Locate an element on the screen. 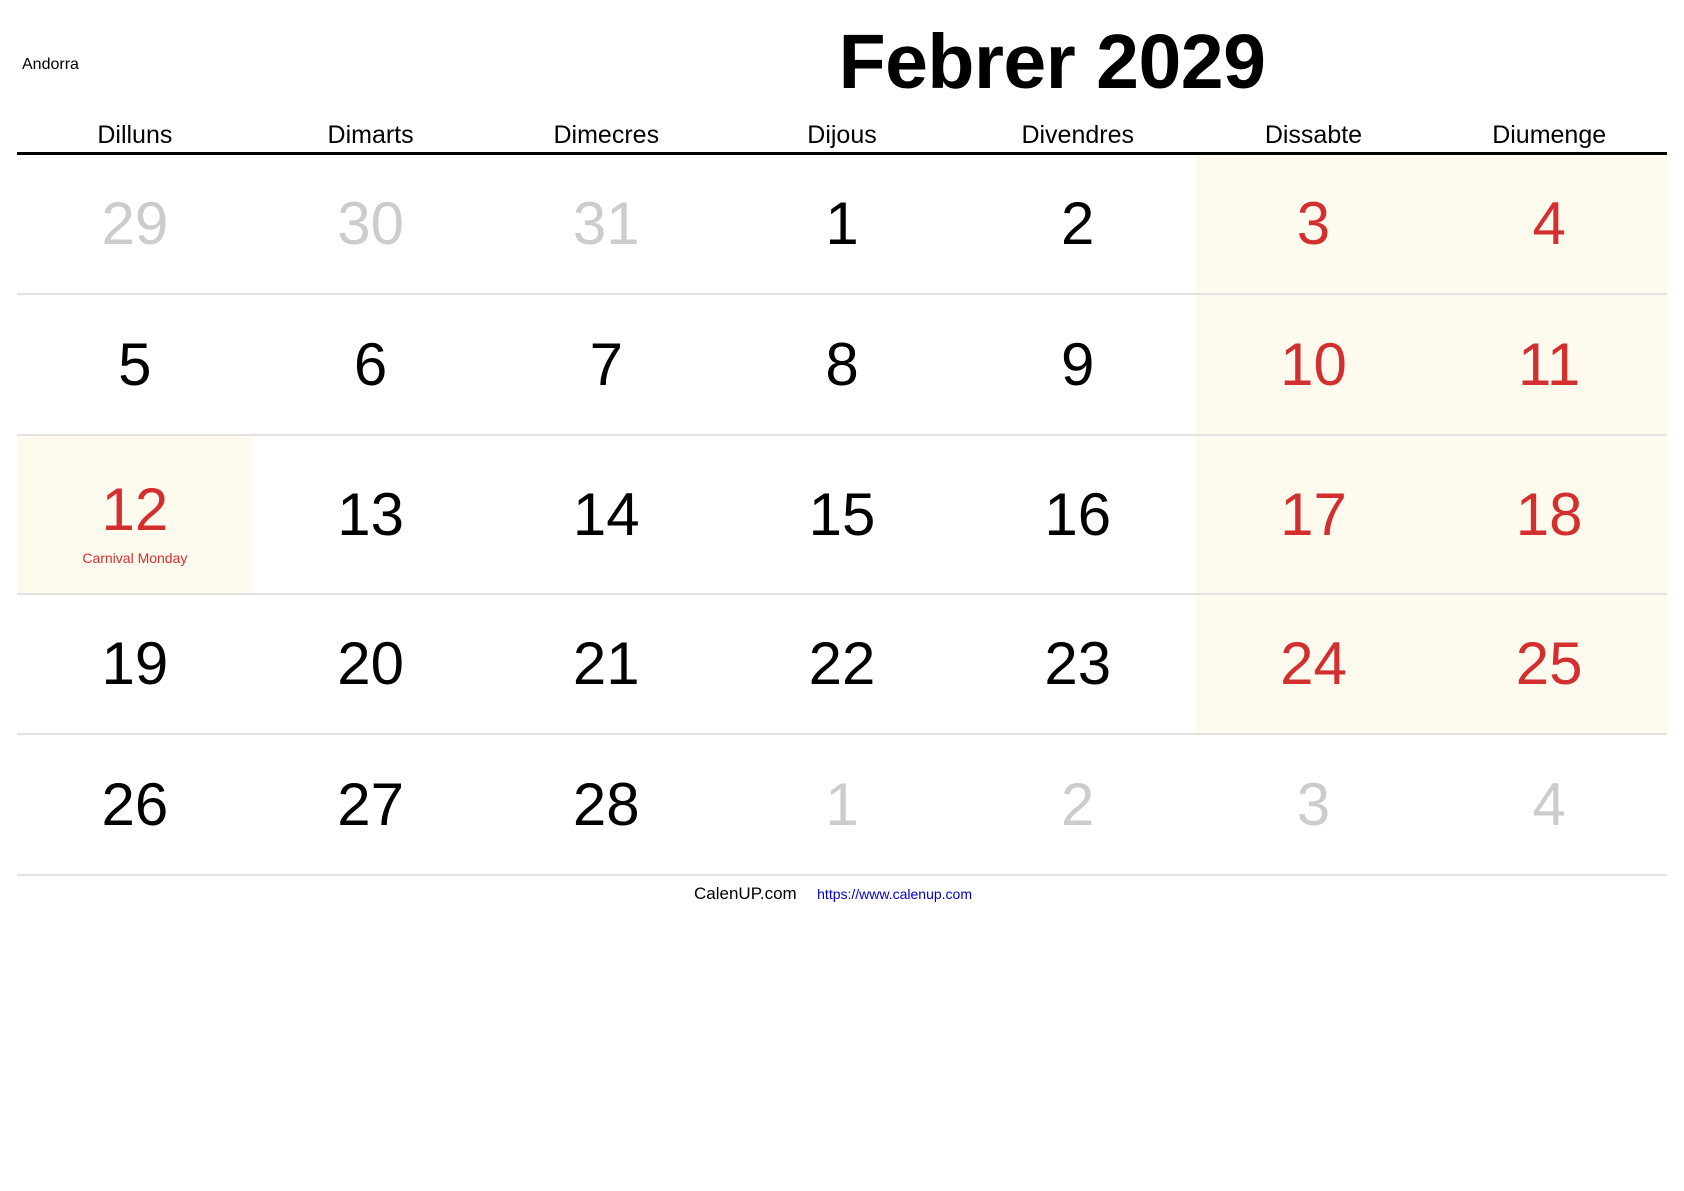 The height and width of the screenshot is (1191, 1684). day-cell: 3 is located at coordinates (1313, 224).